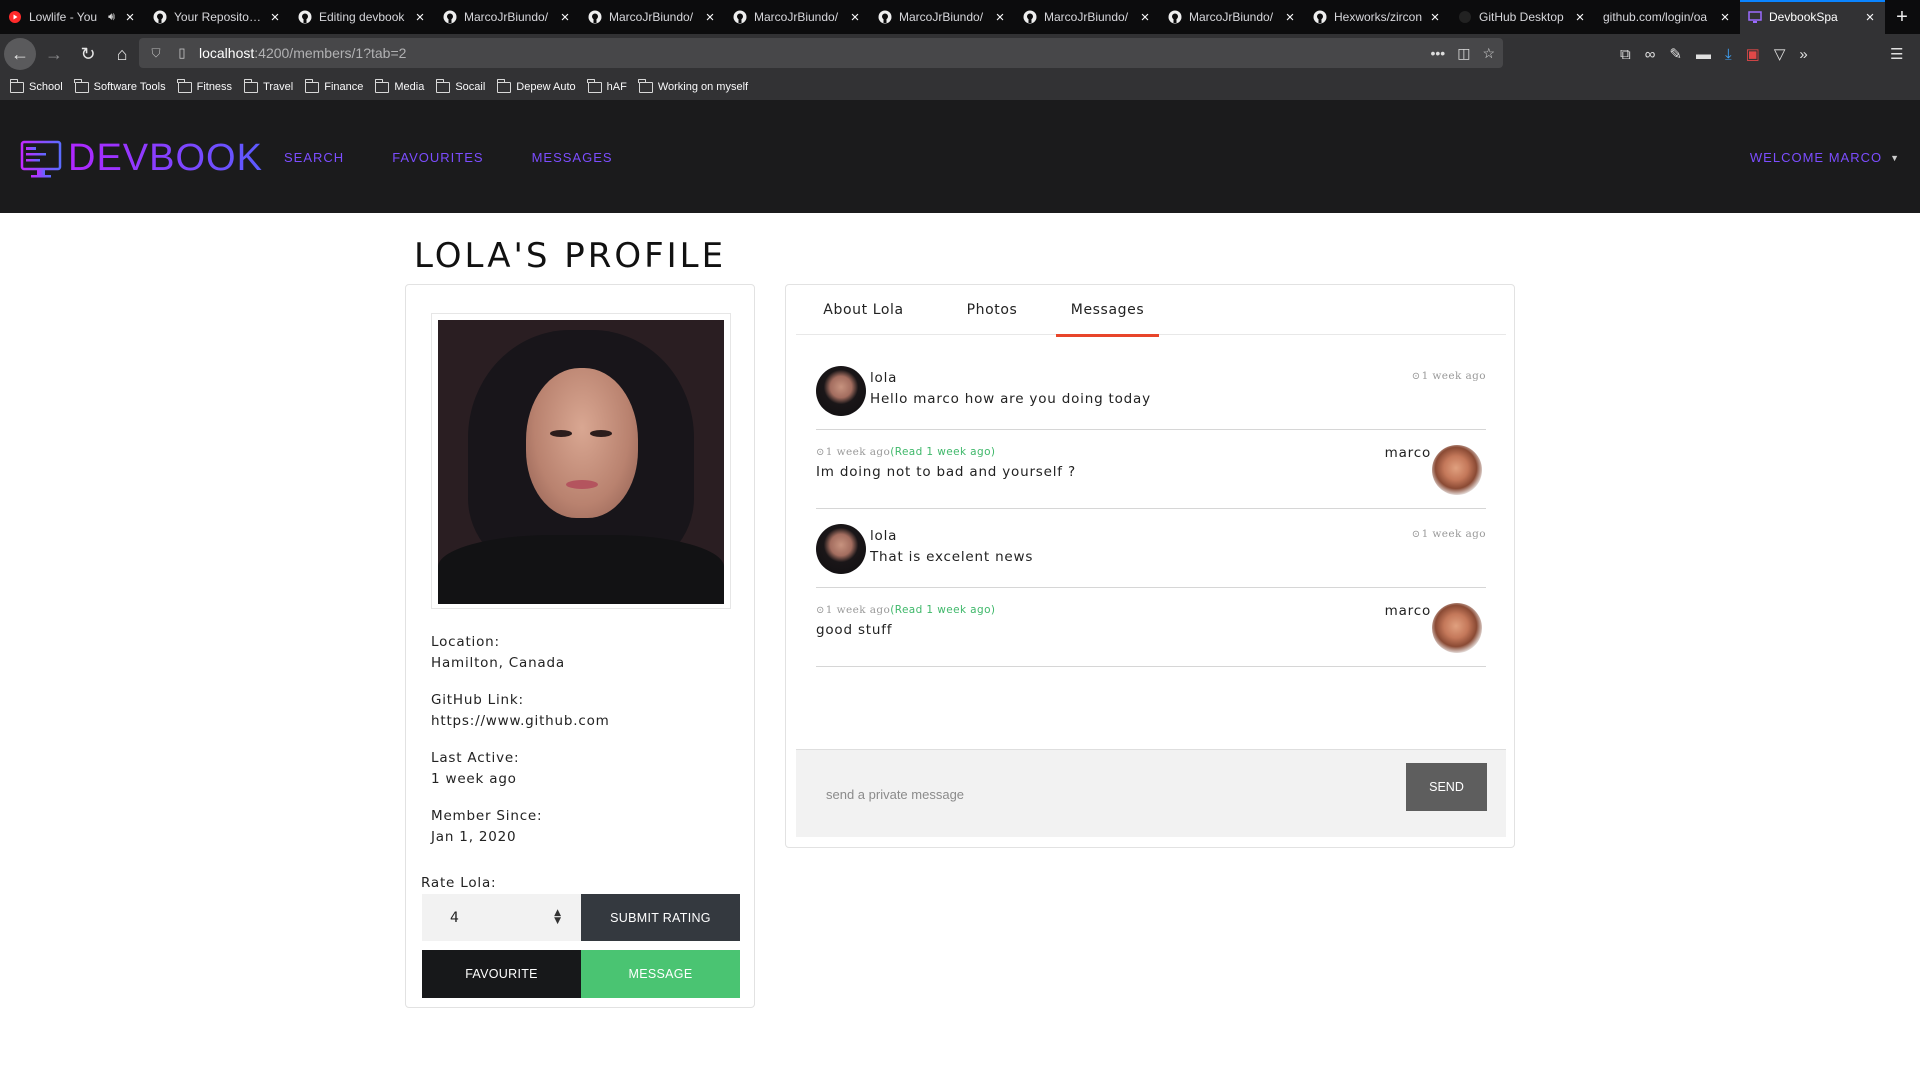 This screenshot has height=1080, width=1920. I want to click on back-icon: ←, so click(20, 54).